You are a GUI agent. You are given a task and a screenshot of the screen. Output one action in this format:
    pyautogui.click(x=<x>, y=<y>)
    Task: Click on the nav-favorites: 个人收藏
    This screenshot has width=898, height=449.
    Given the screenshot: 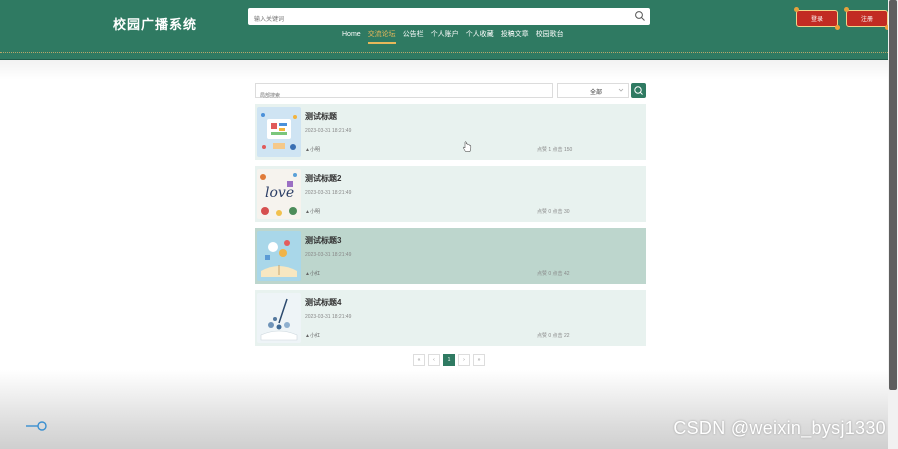 What is the action you would take?
    pyautogui.click(x=480, y=37)
    